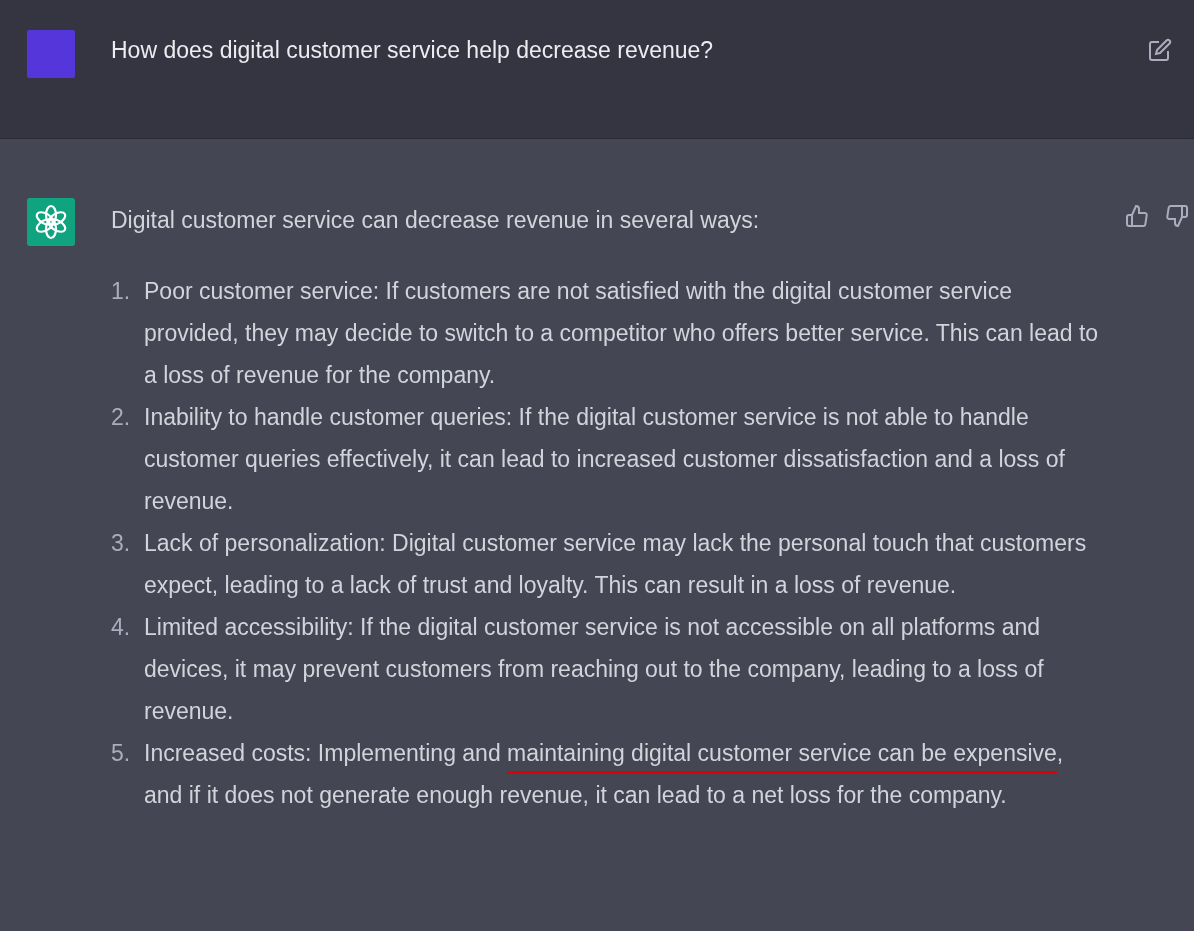 The width and height of the screenshot is (1194, 931). What do you see at coordinates (616, 564) in the screenshot?
I see `list-item-text: Lack of personalization: Digital customer service may lack the personal touch that customers expect, leading to a lack of trust and loyalty. This can result in a loss of revenue.` at bounding box center [616, 564].